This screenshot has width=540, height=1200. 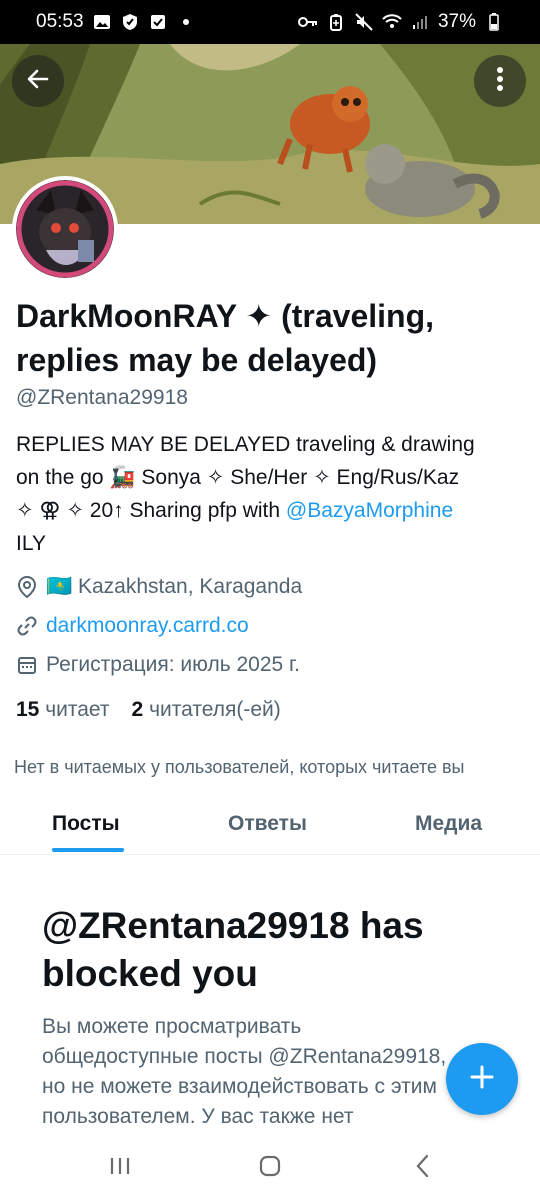 I want to click on dot-icon, so click(x=186, y=22).